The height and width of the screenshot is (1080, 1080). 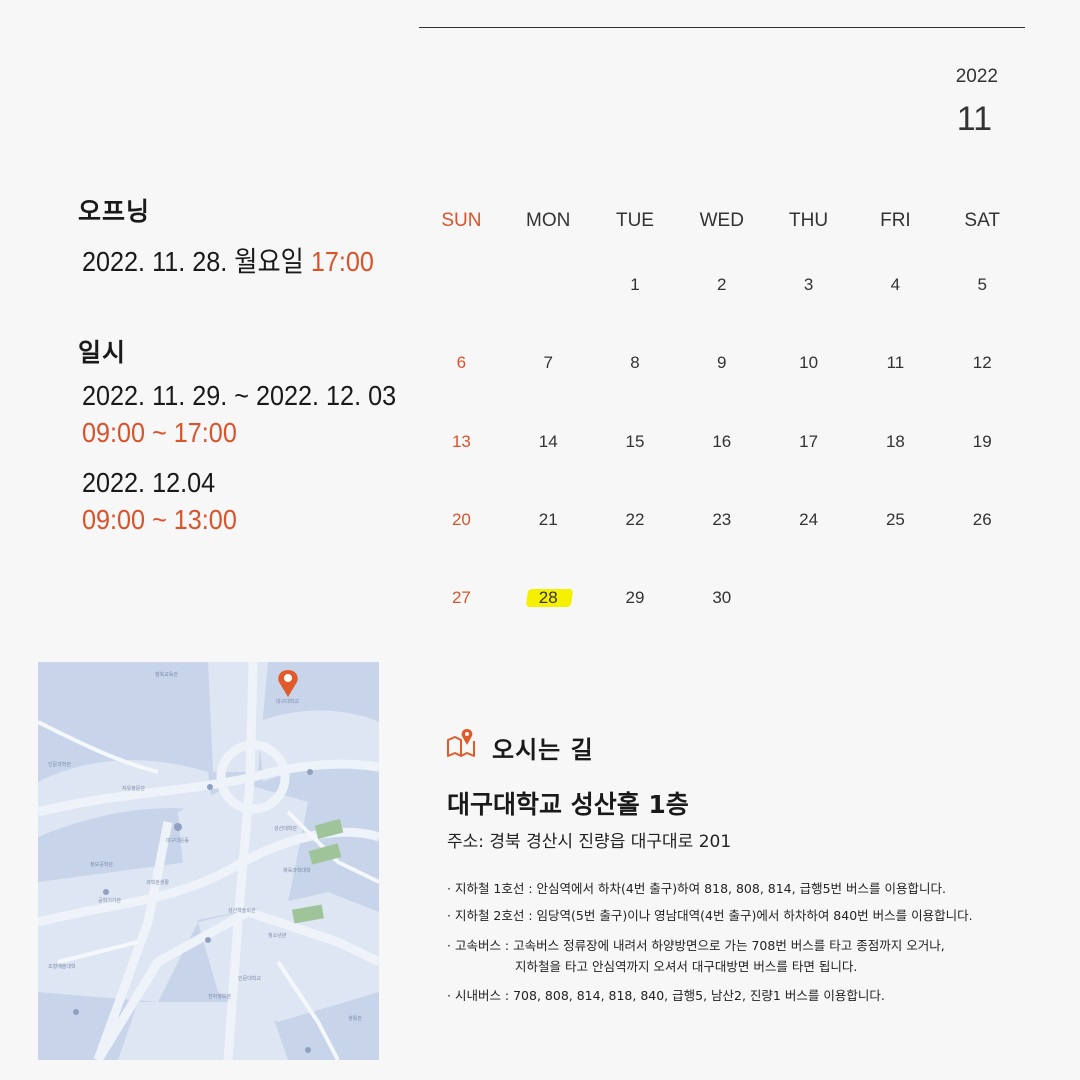 What do you see at coordinates (159, 432) in the screenshot?
I see `period1-time: 09:00 ~ 17:00` at bounding box center [159, 432].